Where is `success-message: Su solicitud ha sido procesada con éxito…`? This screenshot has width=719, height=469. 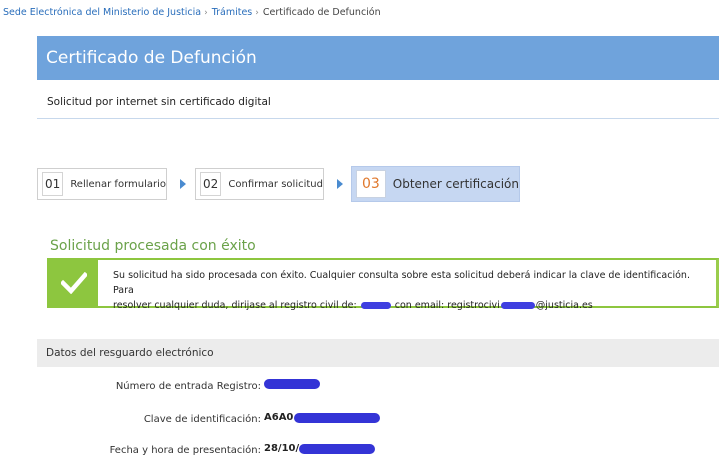
success-message: Su solicitud ha sido procesada con éxito… is located at coordinates (413, 290).